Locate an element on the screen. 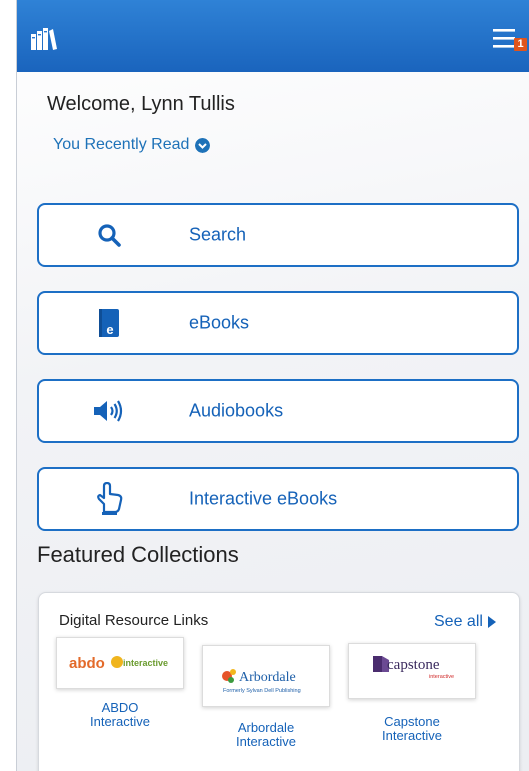  svg-text: e is located at coordinates (109, 329).